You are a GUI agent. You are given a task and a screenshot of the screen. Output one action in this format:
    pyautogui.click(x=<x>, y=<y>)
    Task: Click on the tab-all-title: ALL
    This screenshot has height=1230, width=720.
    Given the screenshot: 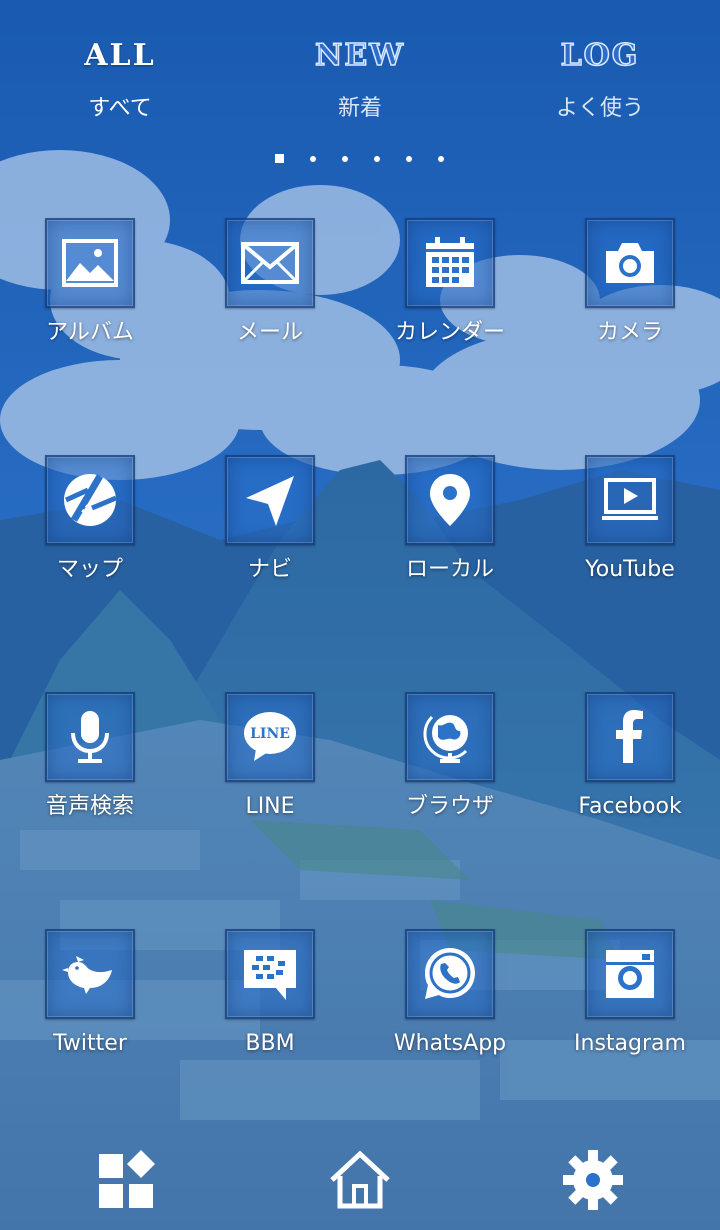 What is the action you would take?
    pyautogui.click(x=120, y=55)
    